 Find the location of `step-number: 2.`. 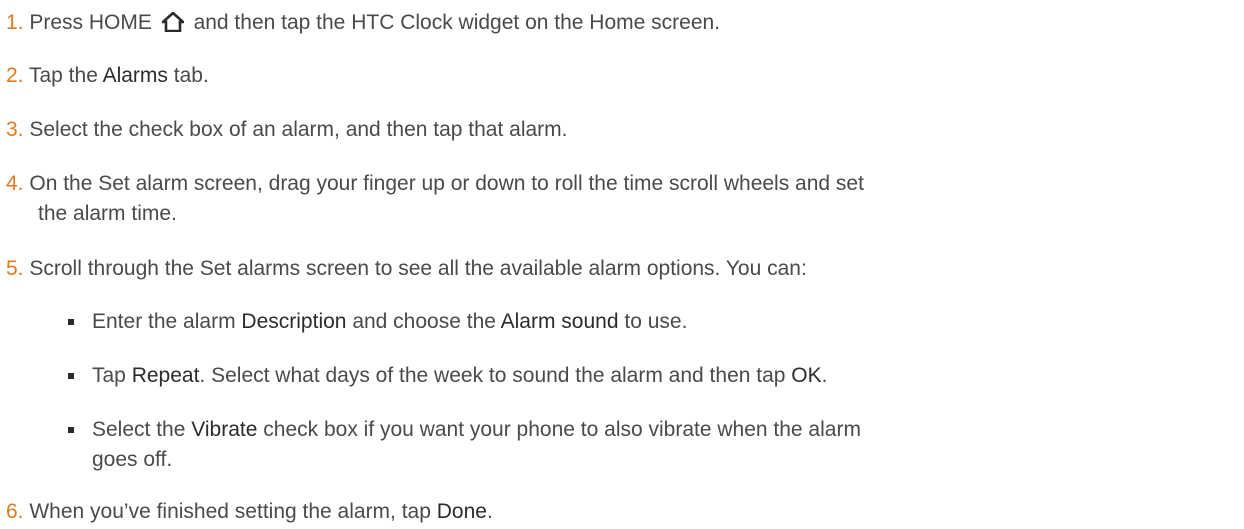

step-number: 2. is located at coordinates (15, 75).